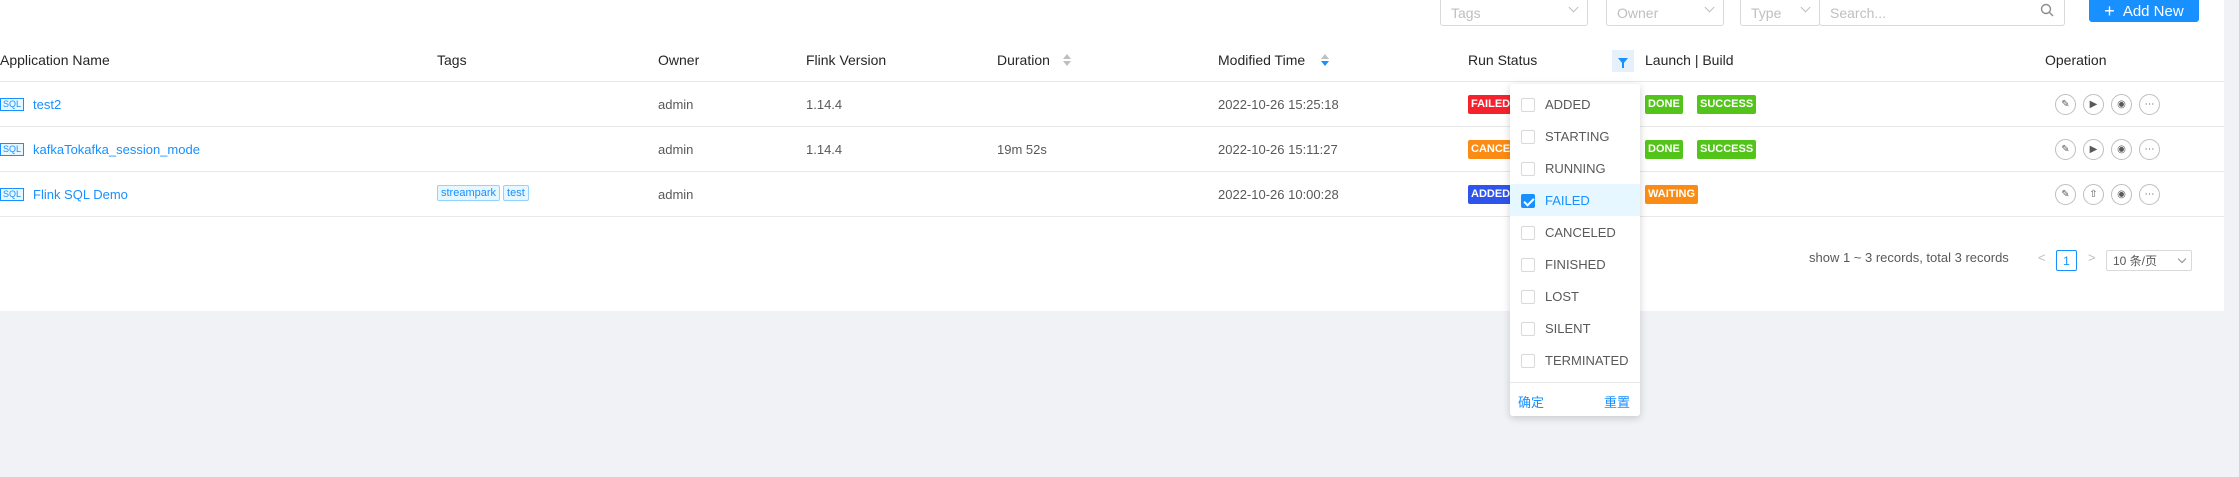  What do you see at coordinates (1261, 60) in the screenshot?
I see `column-header-modified-time: Modified Time` at bounding box center [1261, 60].